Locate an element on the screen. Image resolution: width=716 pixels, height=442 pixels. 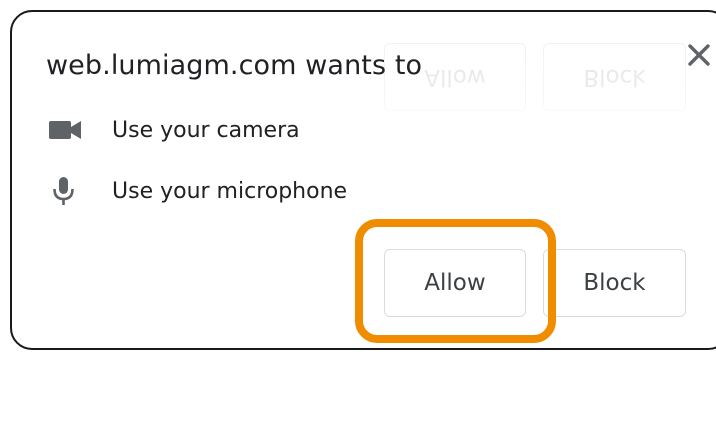
dialog-title: web.lumiagm.com wants to is located at coordinates (234, 65).